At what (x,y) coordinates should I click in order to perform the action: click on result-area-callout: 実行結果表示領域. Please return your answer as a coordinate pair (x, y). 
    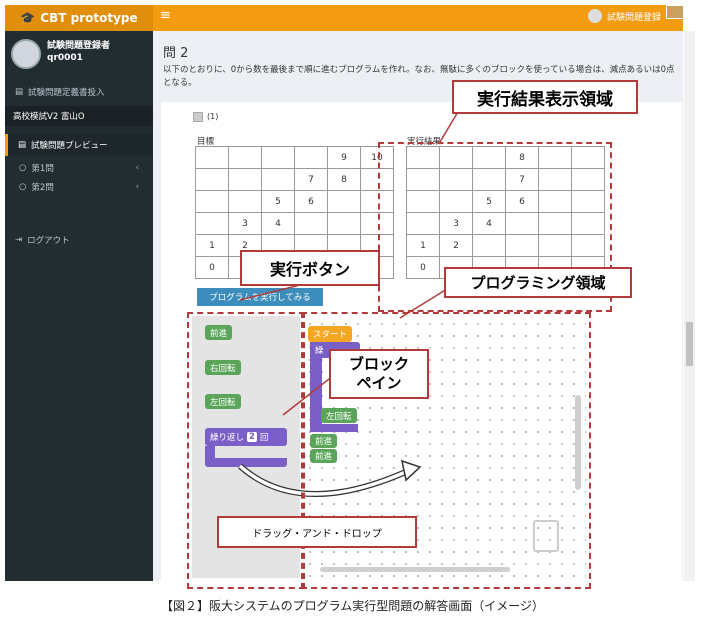
    Looking at the image, I should click on (545, 97).